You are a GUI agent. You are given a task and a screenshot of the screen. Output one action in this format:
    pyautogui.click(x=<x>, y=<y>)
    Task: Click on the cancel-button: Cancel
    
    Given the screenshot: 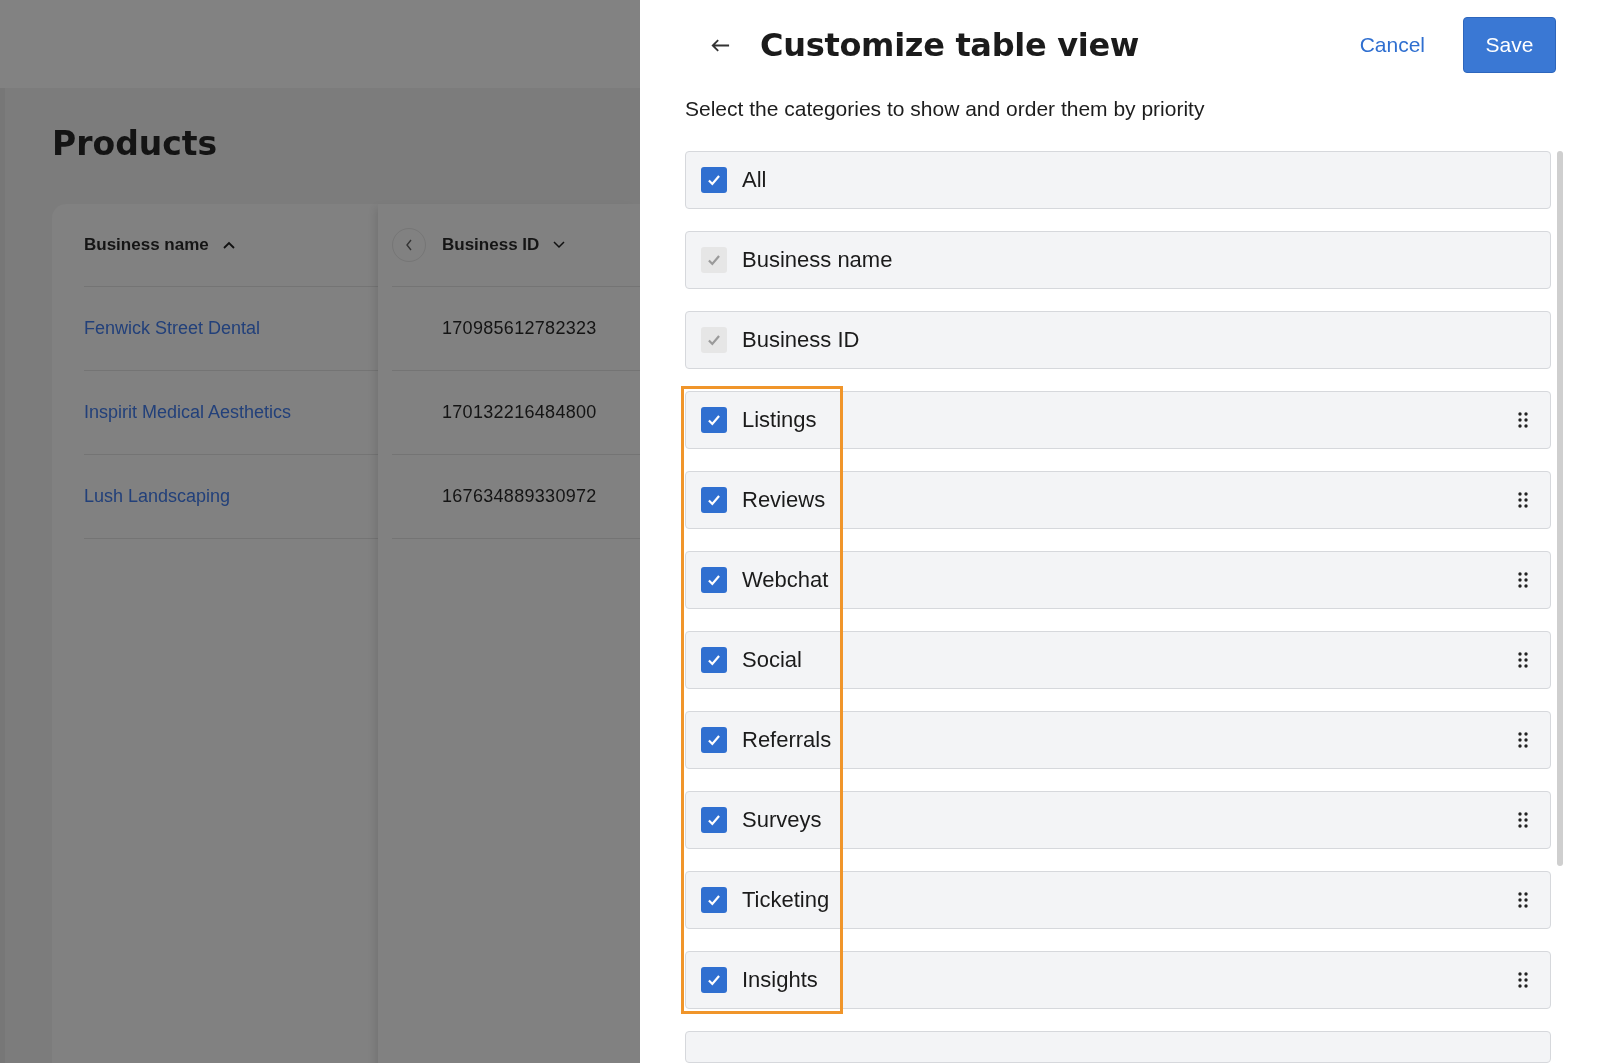 What is the action you would take?
    pyautogui.click(x=1392, y=44)
    